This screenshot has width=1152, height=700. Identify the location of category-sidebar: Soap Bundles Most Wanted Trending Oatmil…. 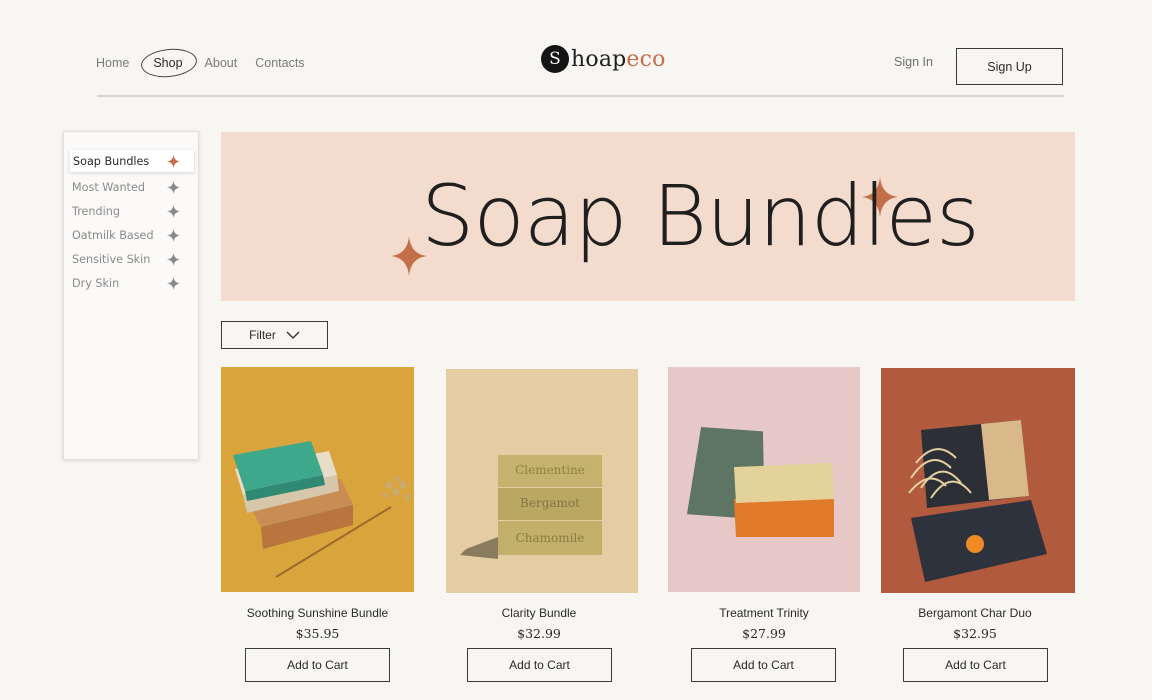
(131, 295).